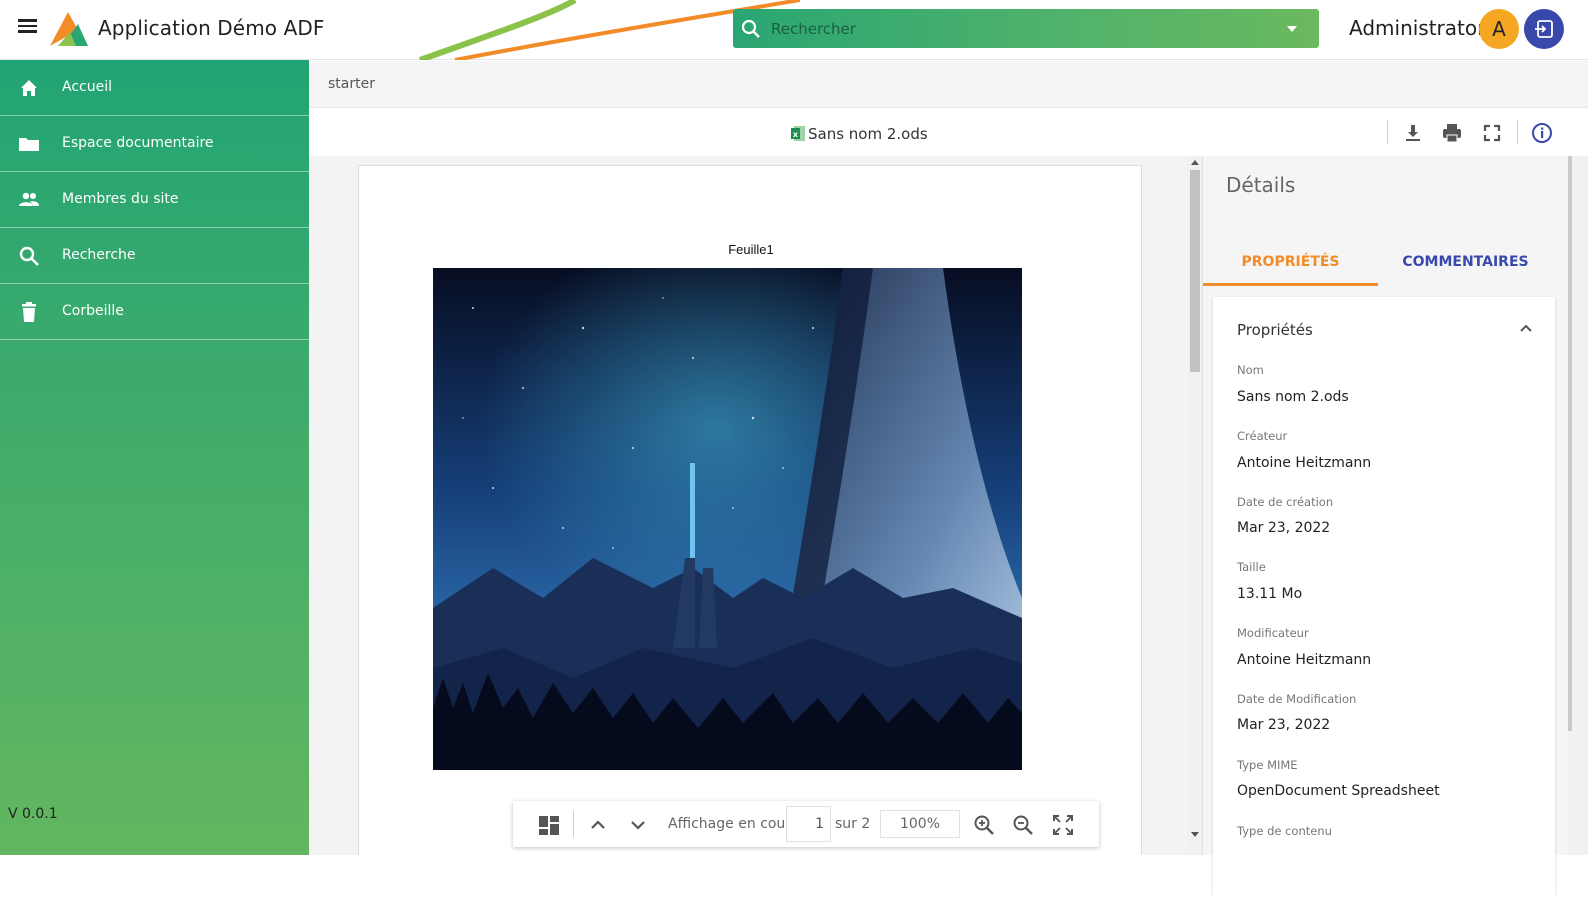 The height and width of the screenshot is (897, 1588). What do you see at coordinates (1290, 265) in the screenshot?
I see `tab-properties: PROPRIÉTÉS` at bounding box center [1290, 265].